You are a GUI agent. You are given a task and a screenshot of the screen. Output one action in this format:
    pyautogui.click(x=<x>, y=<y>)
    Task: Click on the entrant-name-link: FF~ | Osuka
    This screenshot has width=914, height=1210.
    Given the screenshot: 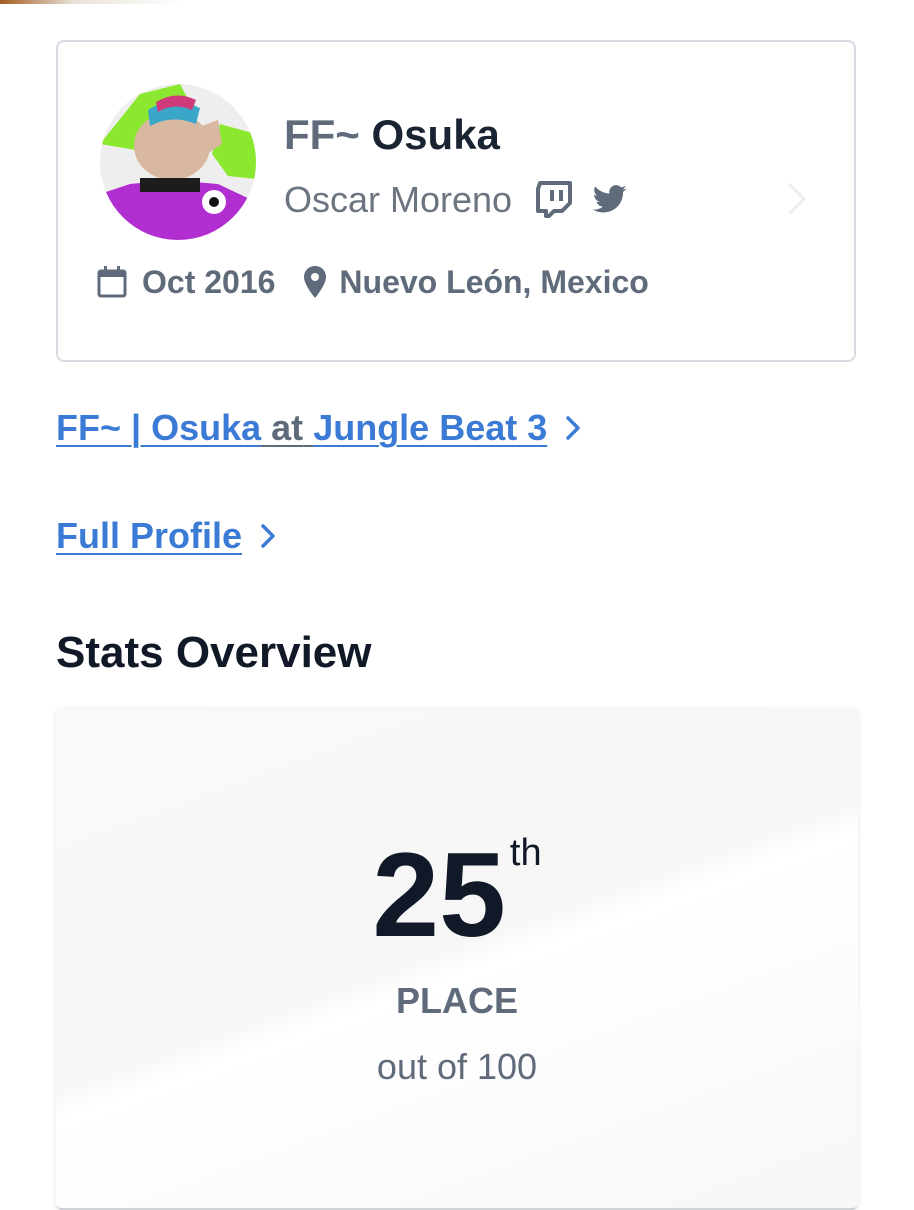 What is the action you would take?
    pyautogui.click(x=158, y=428)
    